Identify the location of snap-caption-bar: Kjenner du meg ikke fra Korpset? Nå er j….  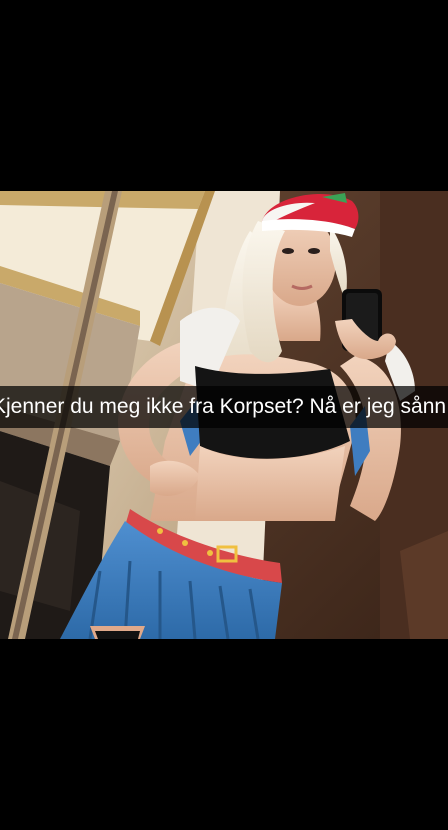
(224, 407).